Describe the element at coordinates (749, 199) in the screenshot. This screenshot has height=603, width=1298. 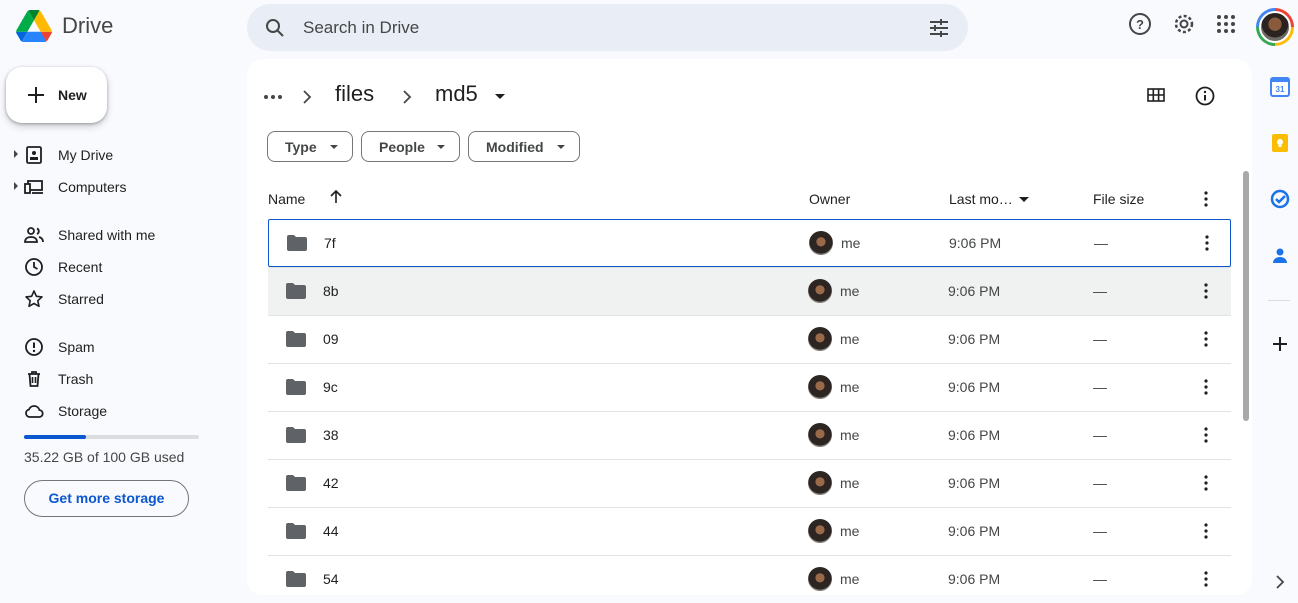
I see `table-header: Name Owner Last mo… File size` at that location.